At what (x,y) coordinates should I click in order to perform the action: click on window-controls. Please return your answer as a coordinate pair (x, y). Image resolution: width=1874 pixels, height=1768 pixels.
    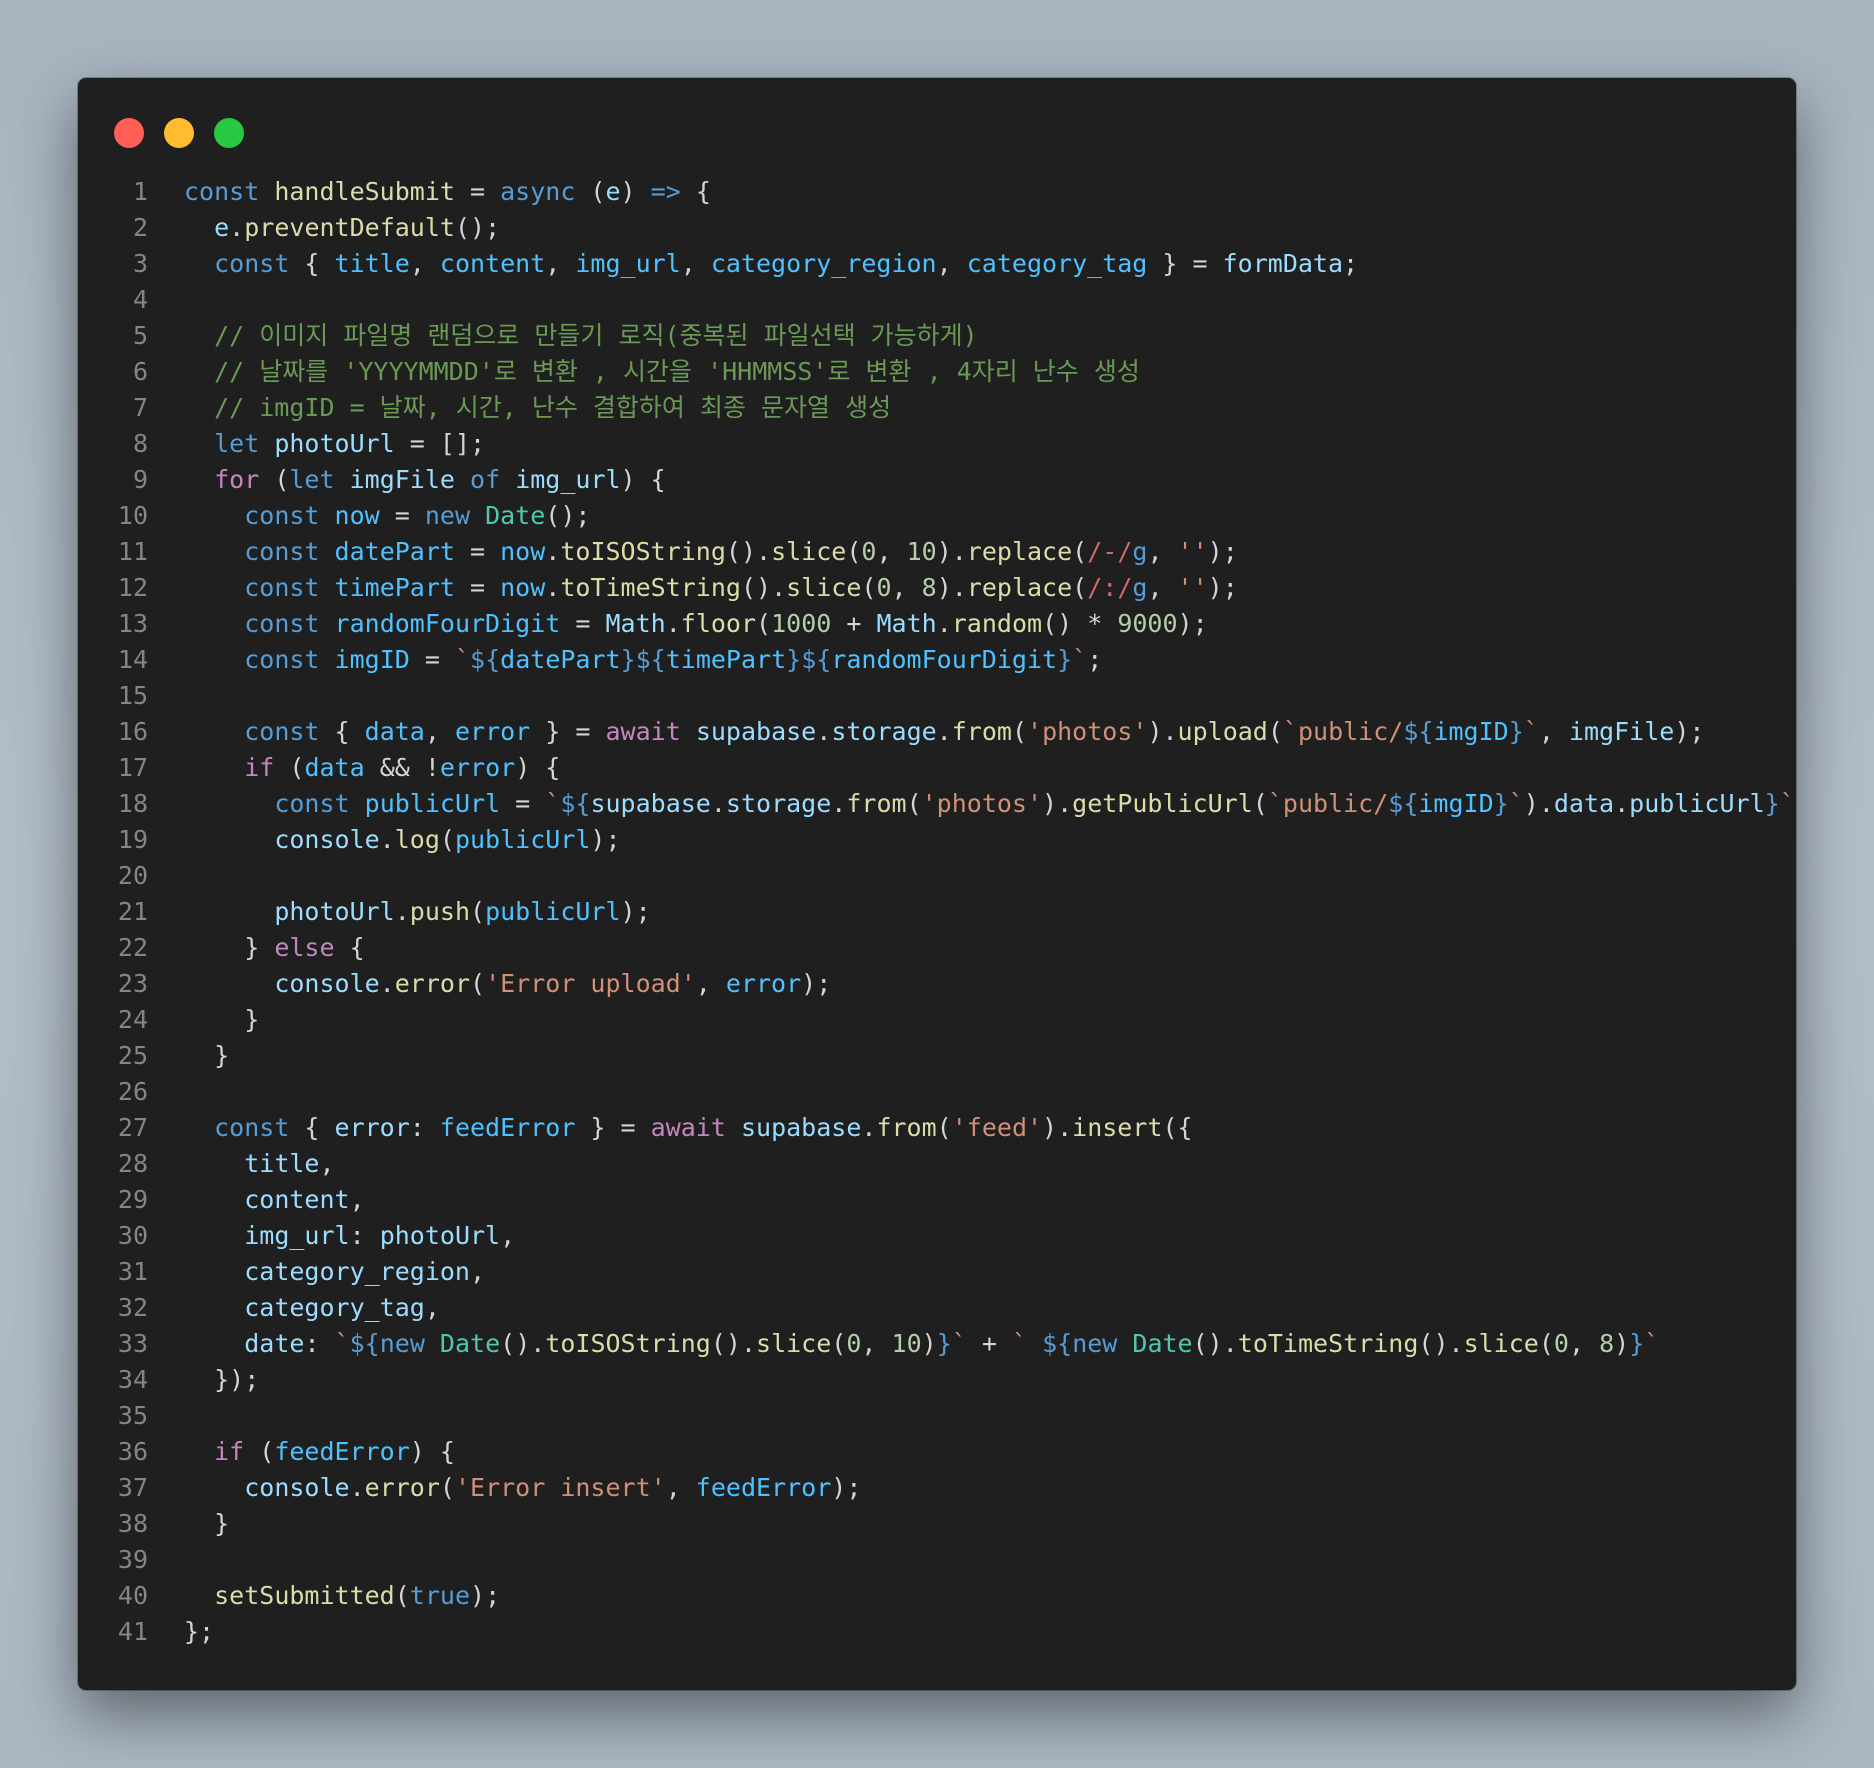
    Looking at the image, I should click on (179, 133).